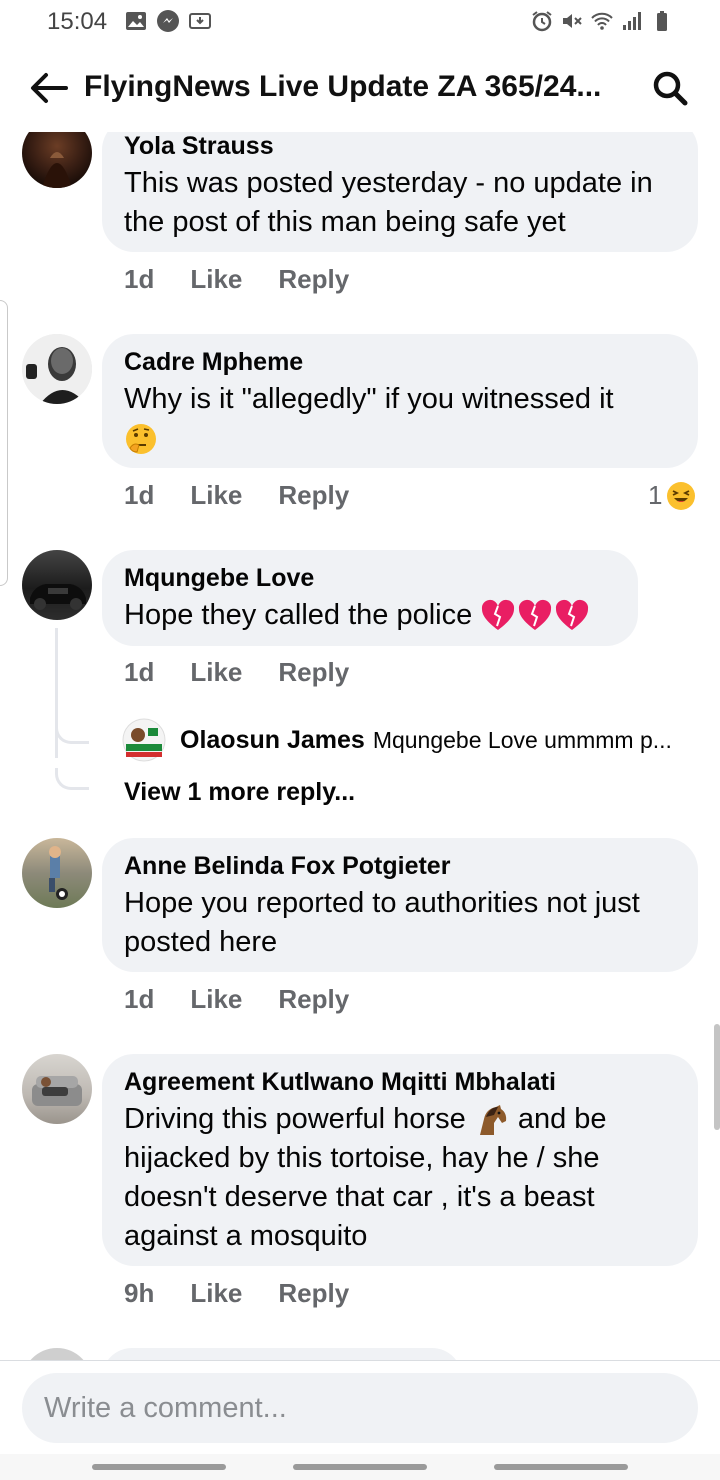 This screenshot has height=1480, width=720. Describe the element at coordinates (572, 21) in the screenshot. I see `mute-icon` at that location.